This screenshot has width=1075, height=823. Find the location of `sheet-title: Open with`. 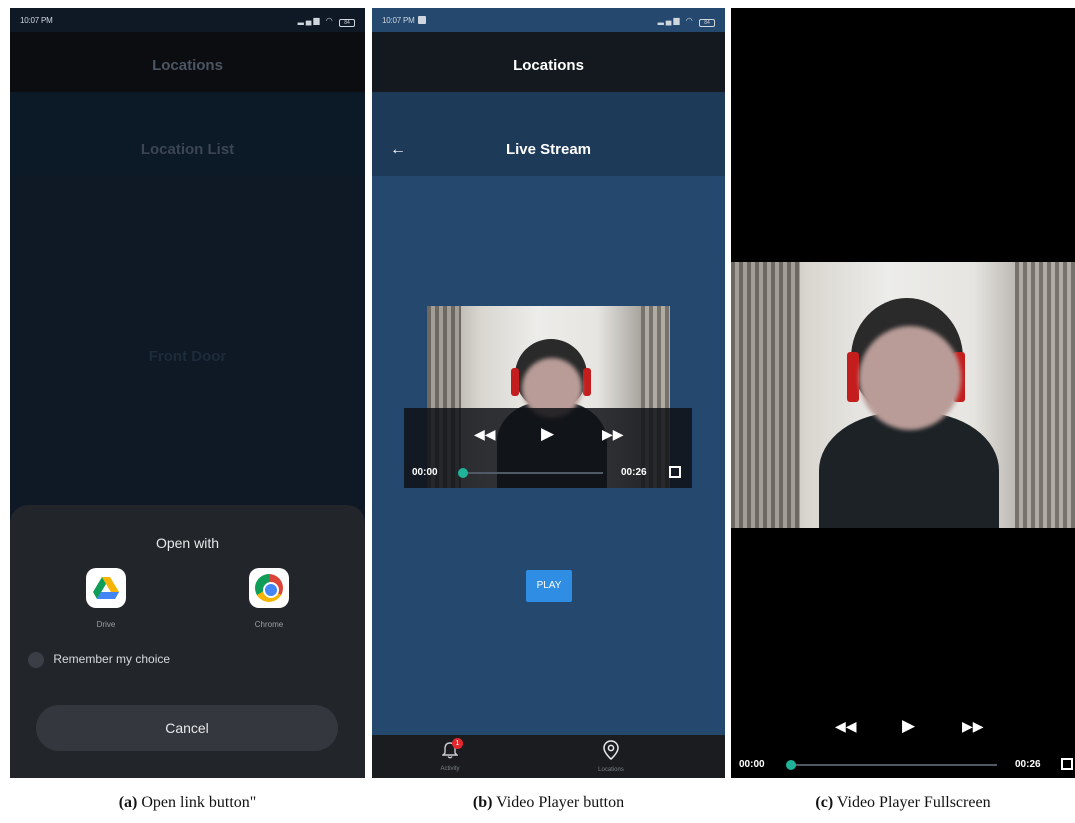

sheet-title: Open with is located at coordinates (187, 543).